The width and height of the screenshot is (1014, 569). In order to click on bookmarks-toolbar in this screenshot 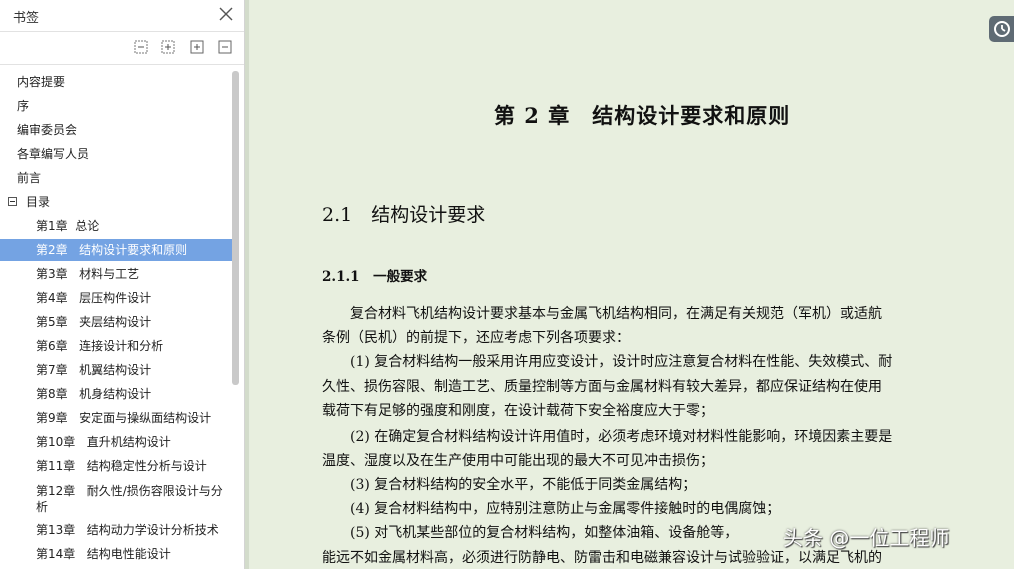, I will do `click(122, 48)`.